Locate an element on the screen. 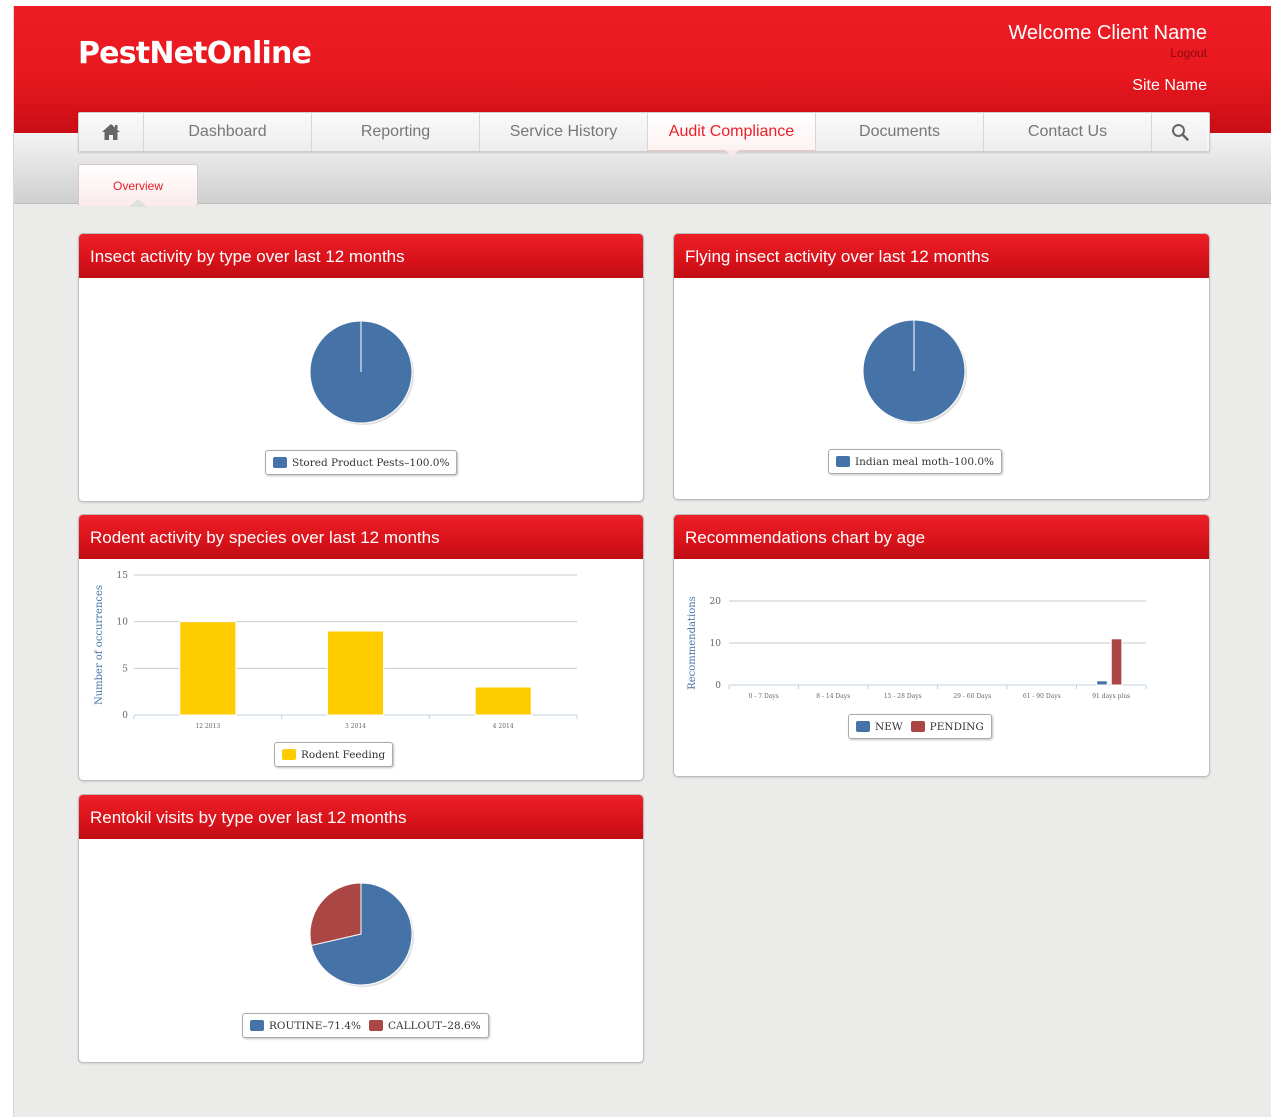  legend-label: CALLOUT–28.6% is located at coordinates (434, 1025).